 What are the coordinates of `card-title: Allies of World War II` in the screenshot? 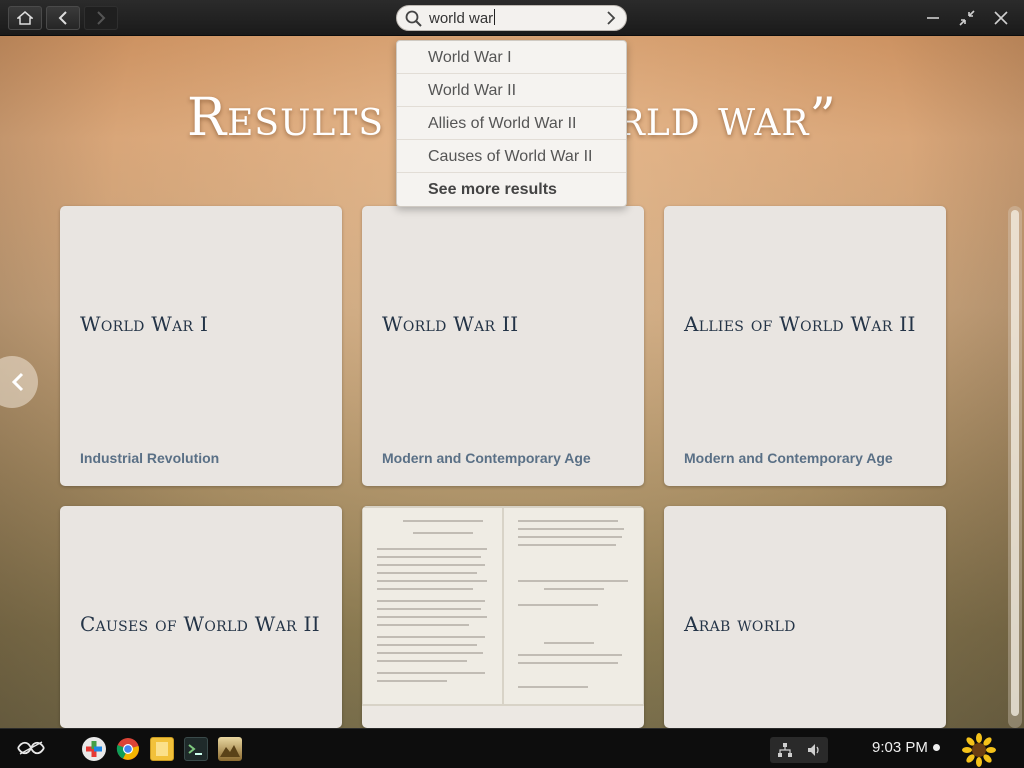 It's located at (800, 324).